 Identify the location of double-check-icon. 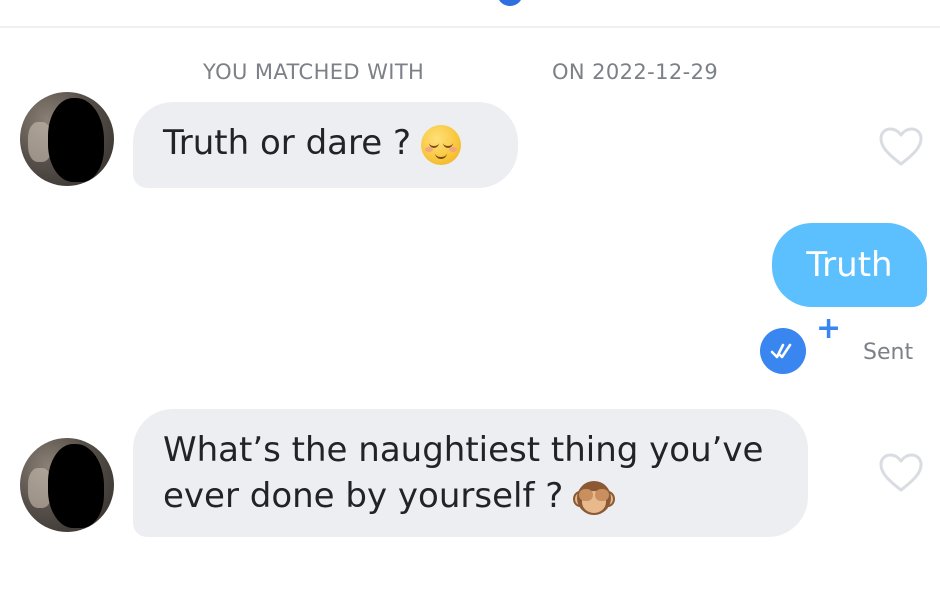
(783, 351).